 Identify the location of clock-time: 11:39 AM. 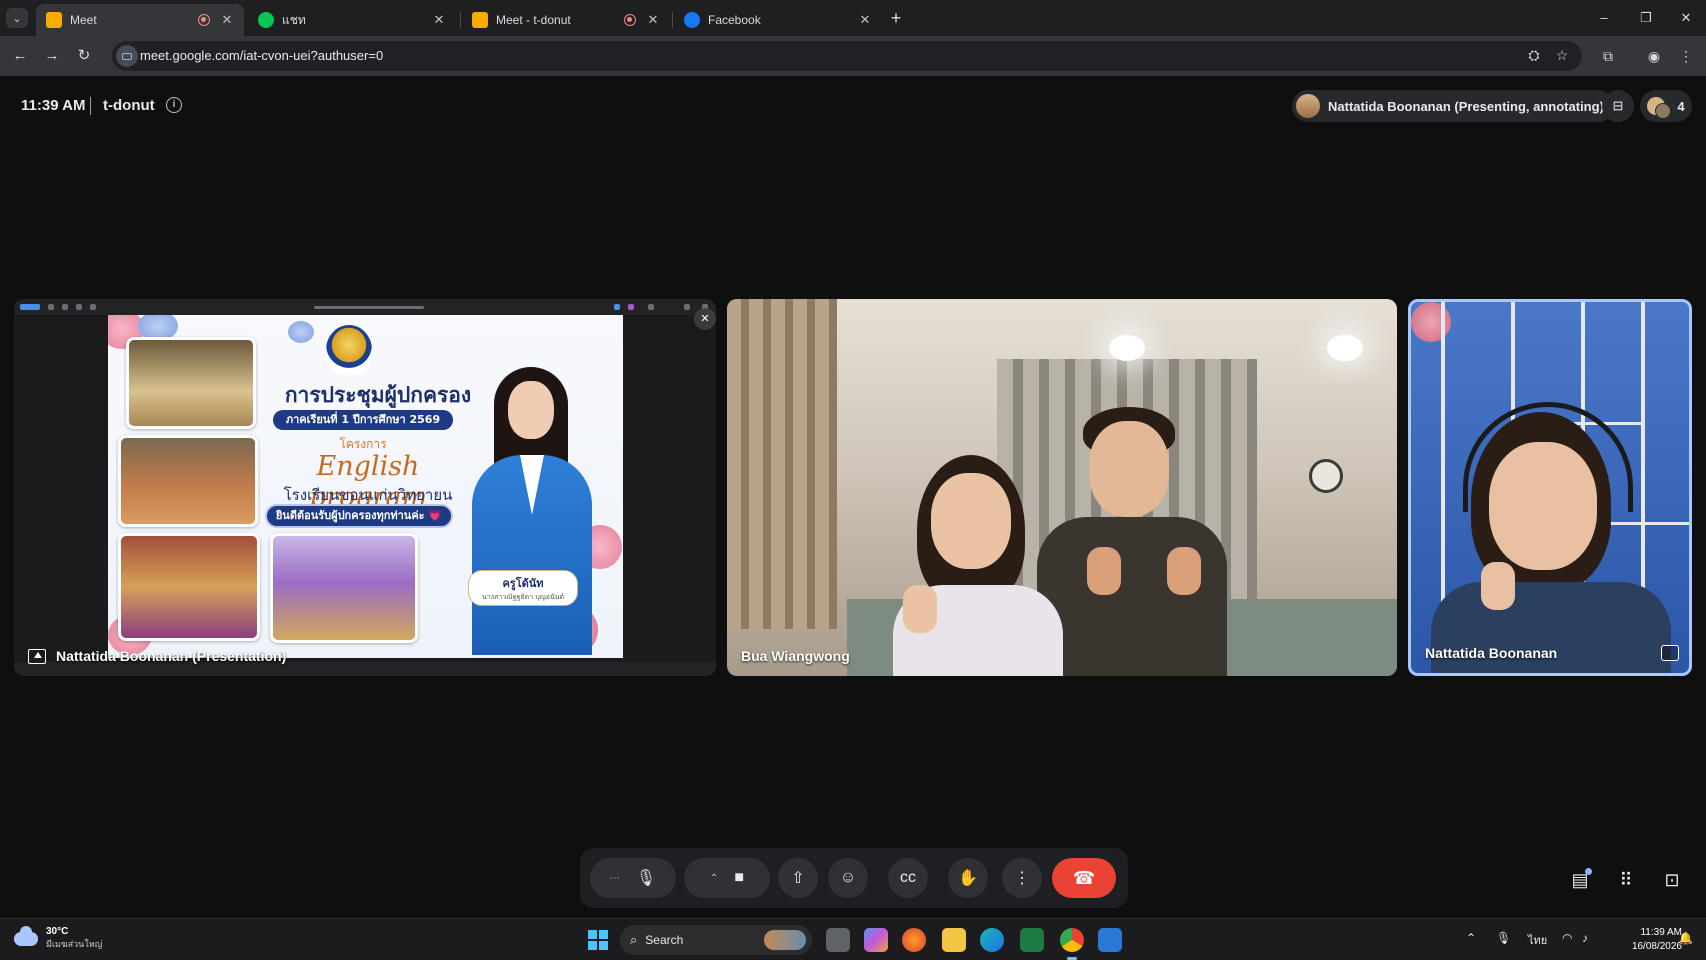
(1661, 932).